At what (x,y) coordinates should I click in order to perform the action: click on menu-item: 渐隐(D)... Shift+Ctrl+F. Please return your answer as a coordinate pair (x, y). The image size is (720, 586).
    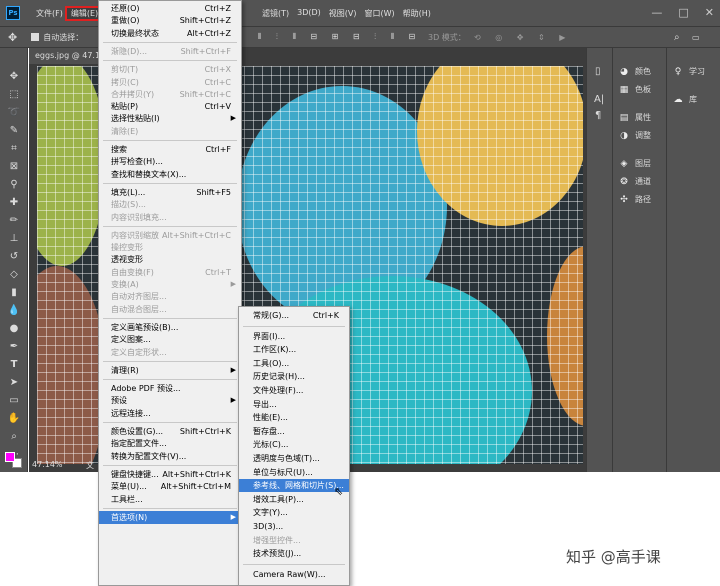
    Looking at the image, I should click on (170, 51).